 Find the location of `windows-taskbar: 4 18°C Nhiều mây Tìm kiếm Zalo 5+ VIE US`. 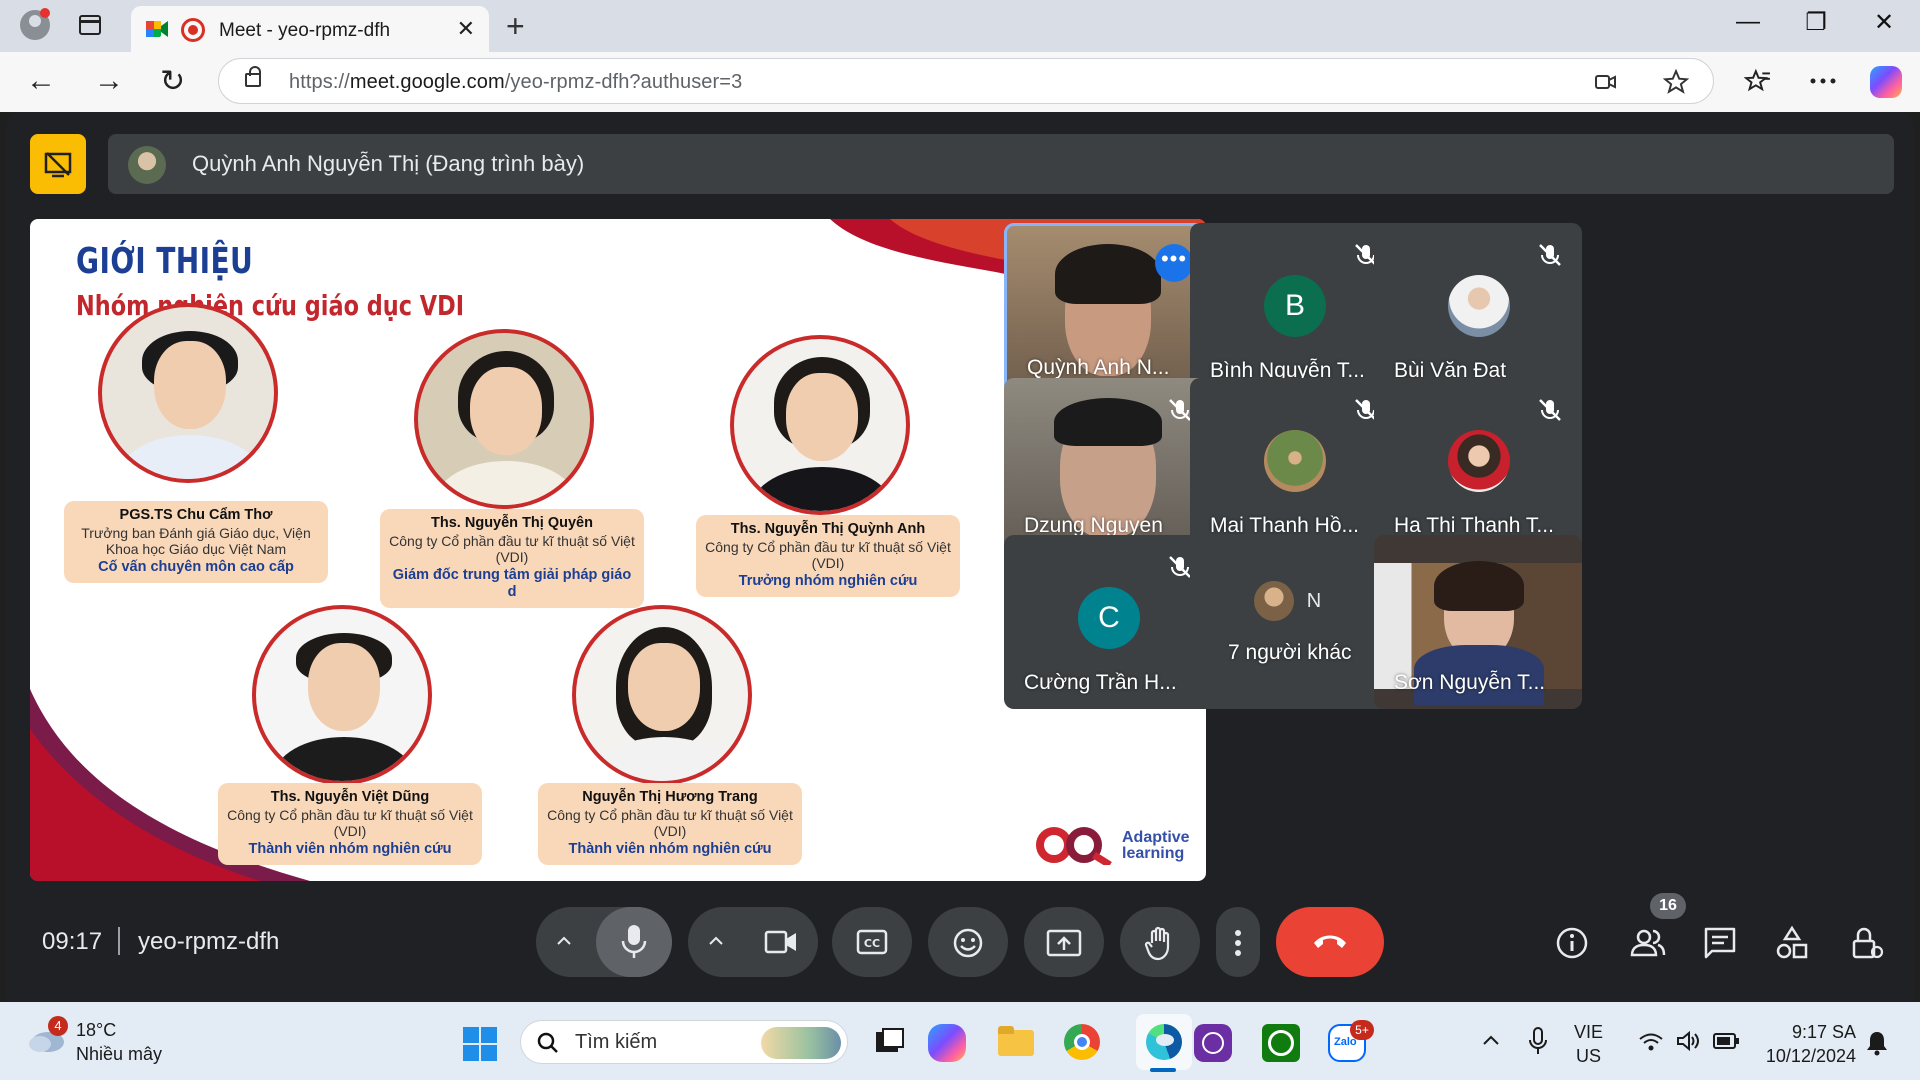

windows-taskbar: 4 18°C Nhiều mây Tìm kiếm Zalo 5+ VIE US is located at coordinates (960, 1041).